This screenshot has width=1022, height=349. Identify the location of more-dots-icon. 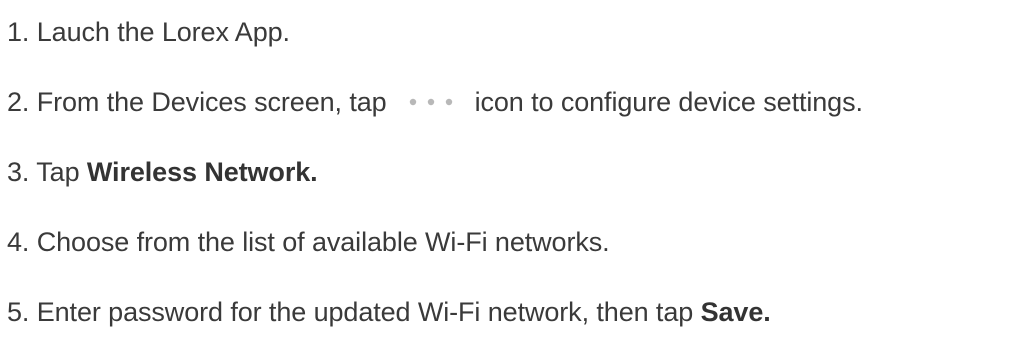
(431, 102).